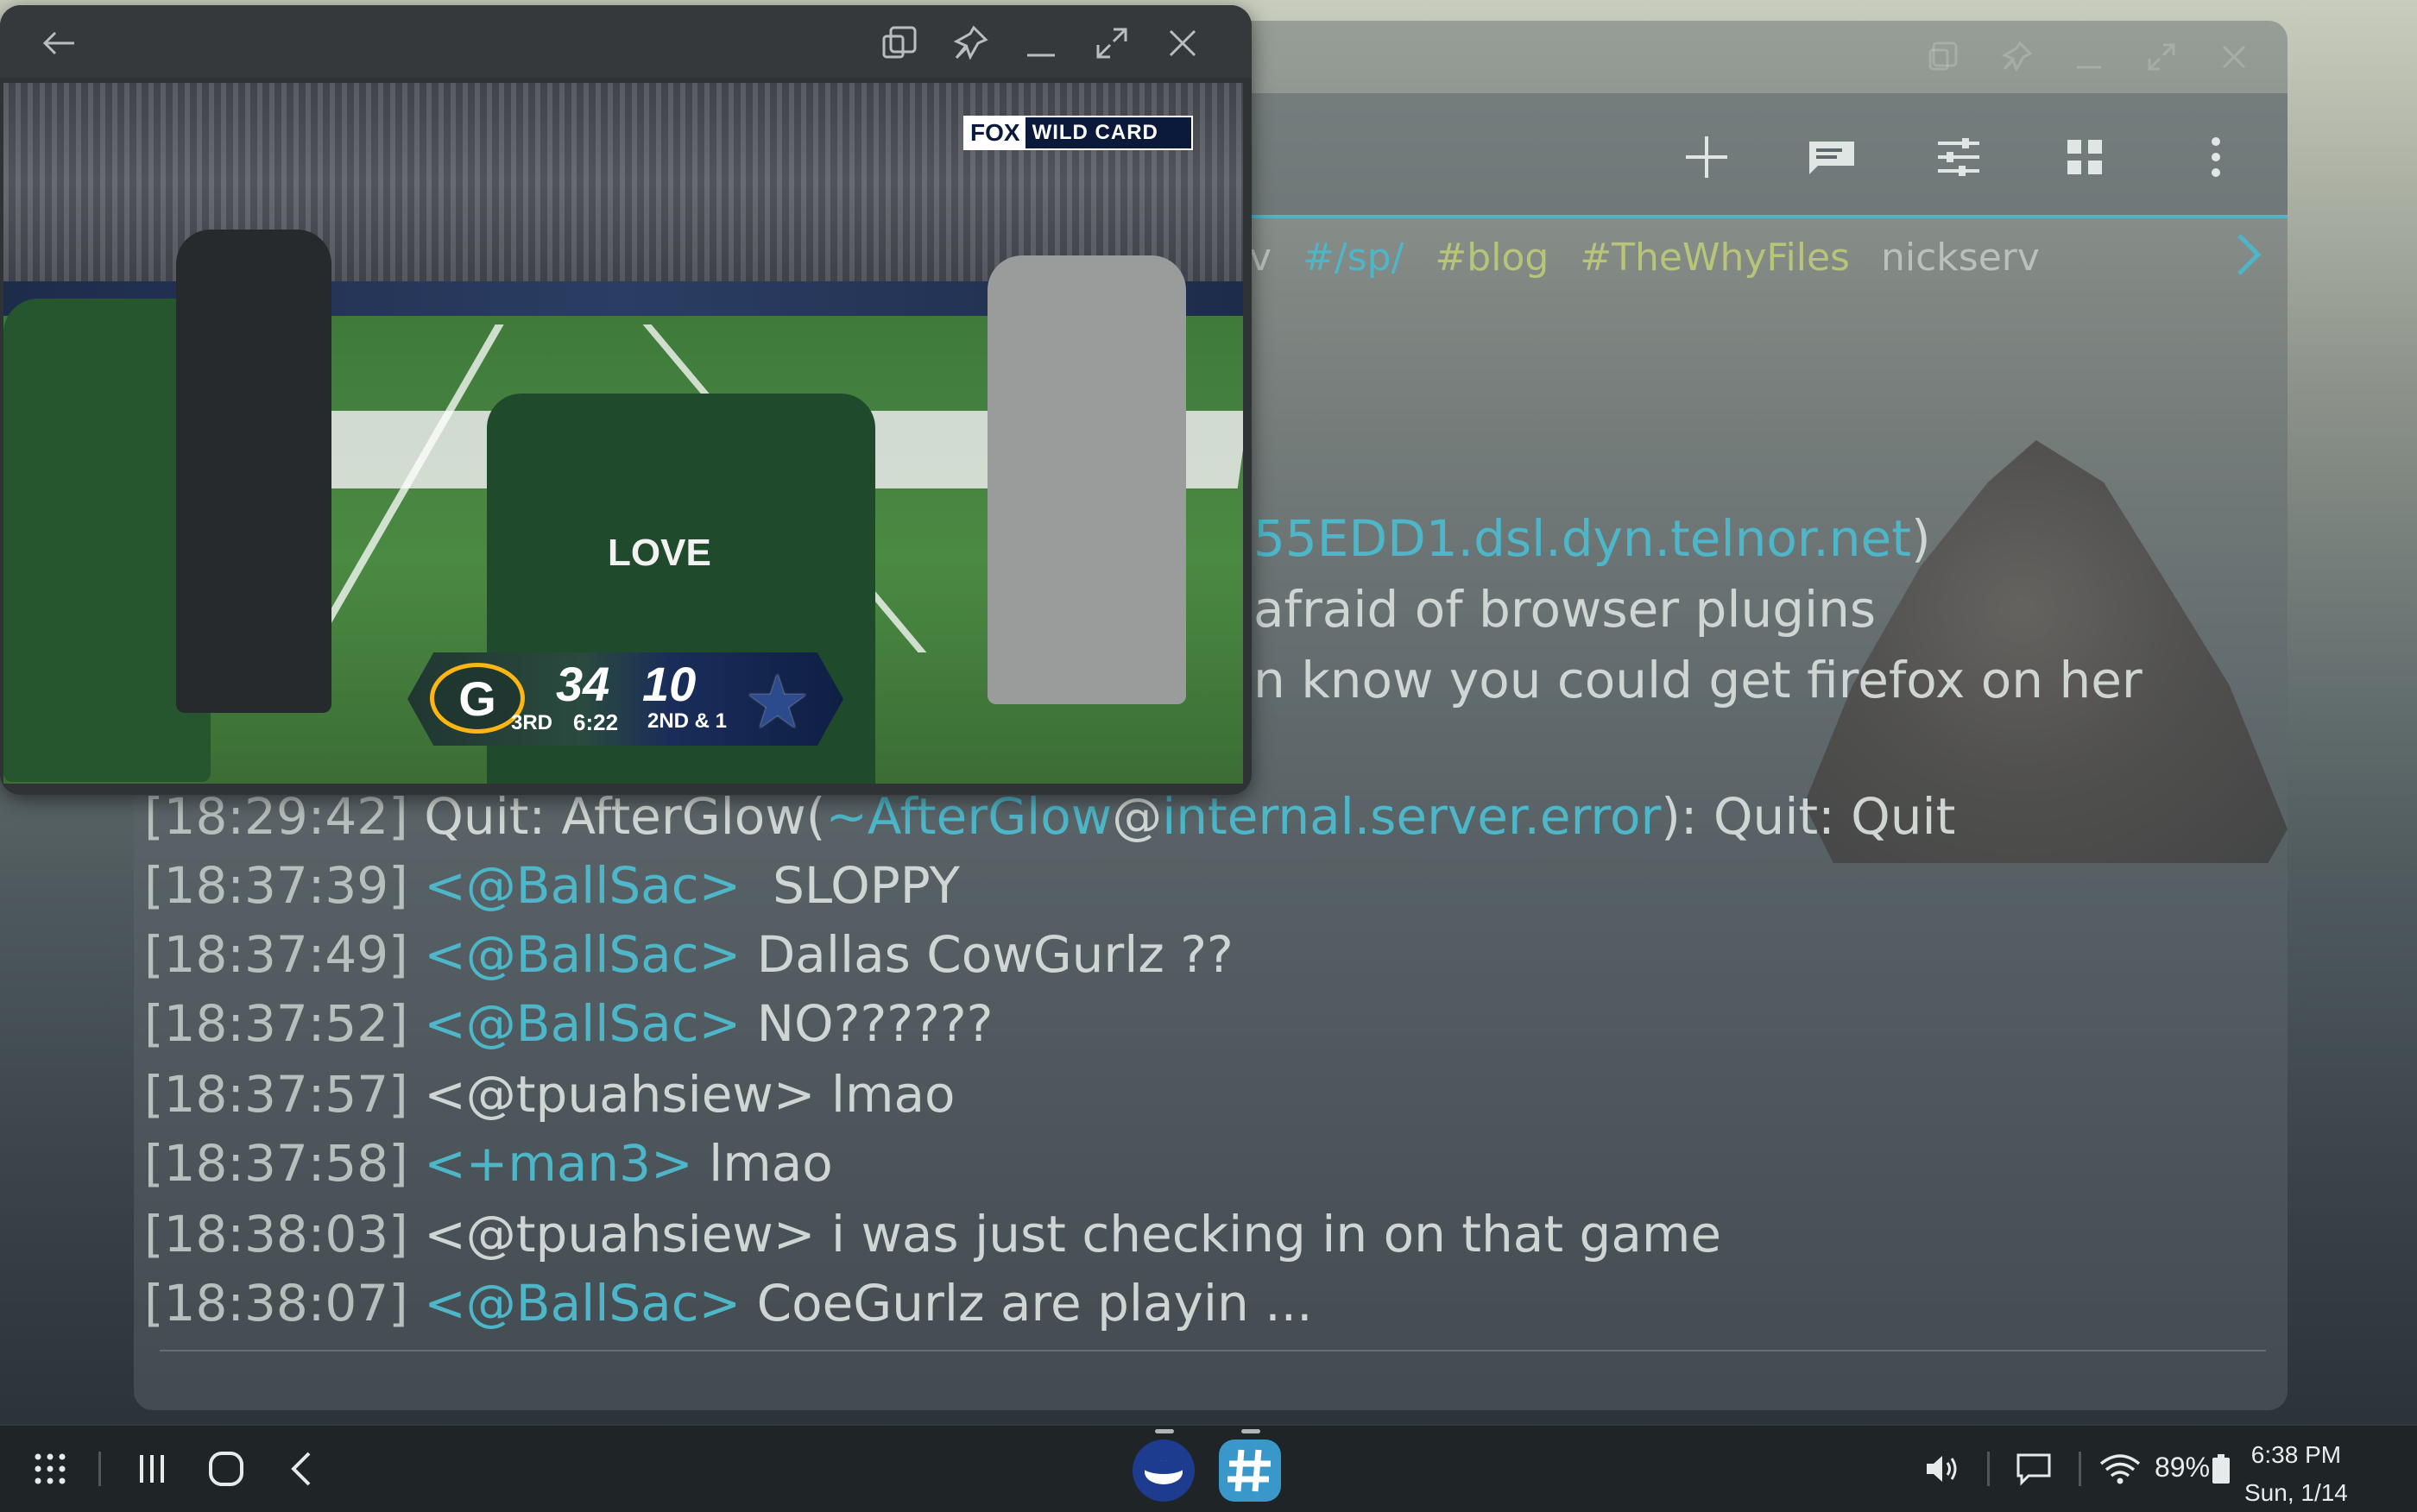 The width and height of the screenshot is (2417, 1512). What do you see at coordinates (1958, 157) in the screenshot?
I see `settings-sliders-icon` at bounding box center [1958, 157].